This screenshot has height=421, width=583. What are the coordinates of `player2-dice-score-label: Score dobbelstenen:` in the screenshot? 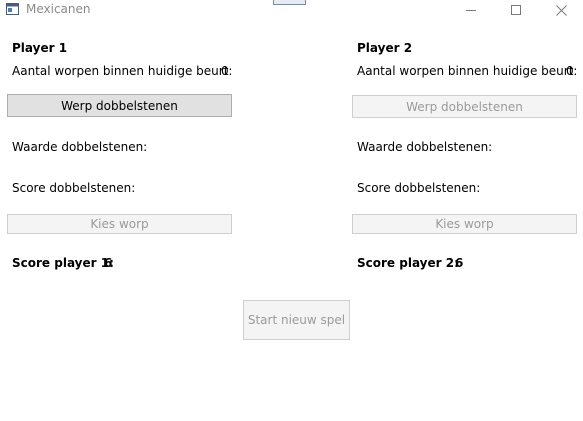 It's located at (419, 188).